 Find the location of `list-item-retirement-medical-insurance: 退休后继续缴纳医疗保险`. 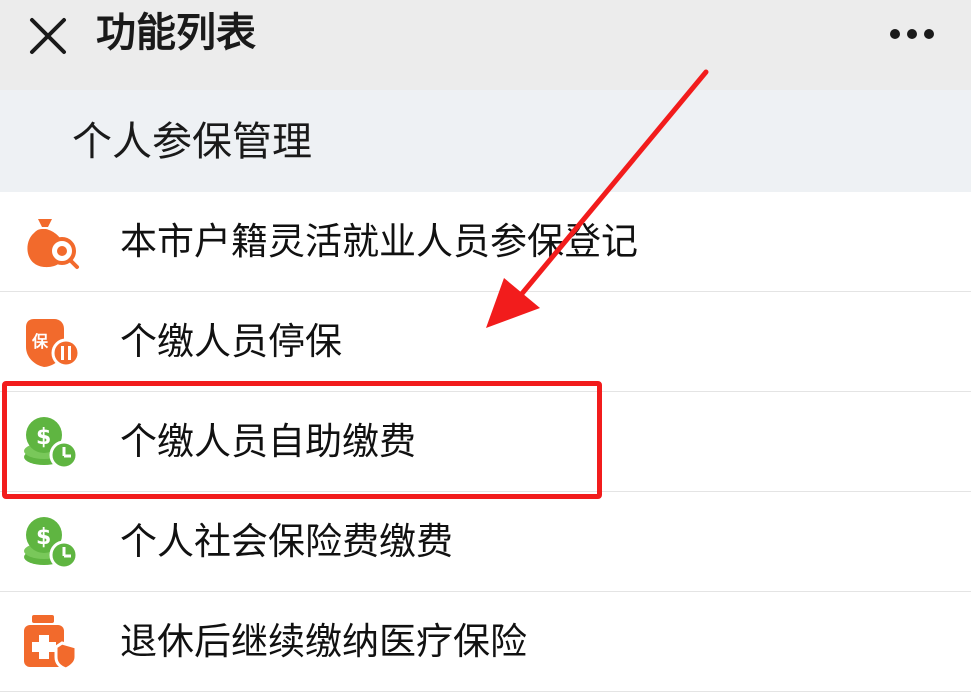

list-item-retirement-medical-insurance: 退休后继续缴纳医疗保险 is located at coordinates (485, 642).